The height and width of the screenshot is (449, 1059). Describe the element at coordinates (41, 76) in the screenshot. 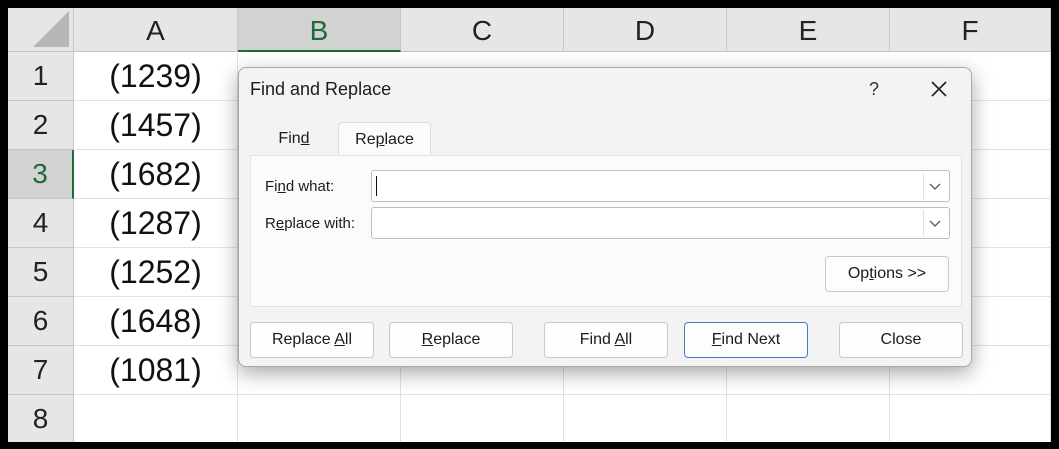

I see `row-header-1: 1` at that location.